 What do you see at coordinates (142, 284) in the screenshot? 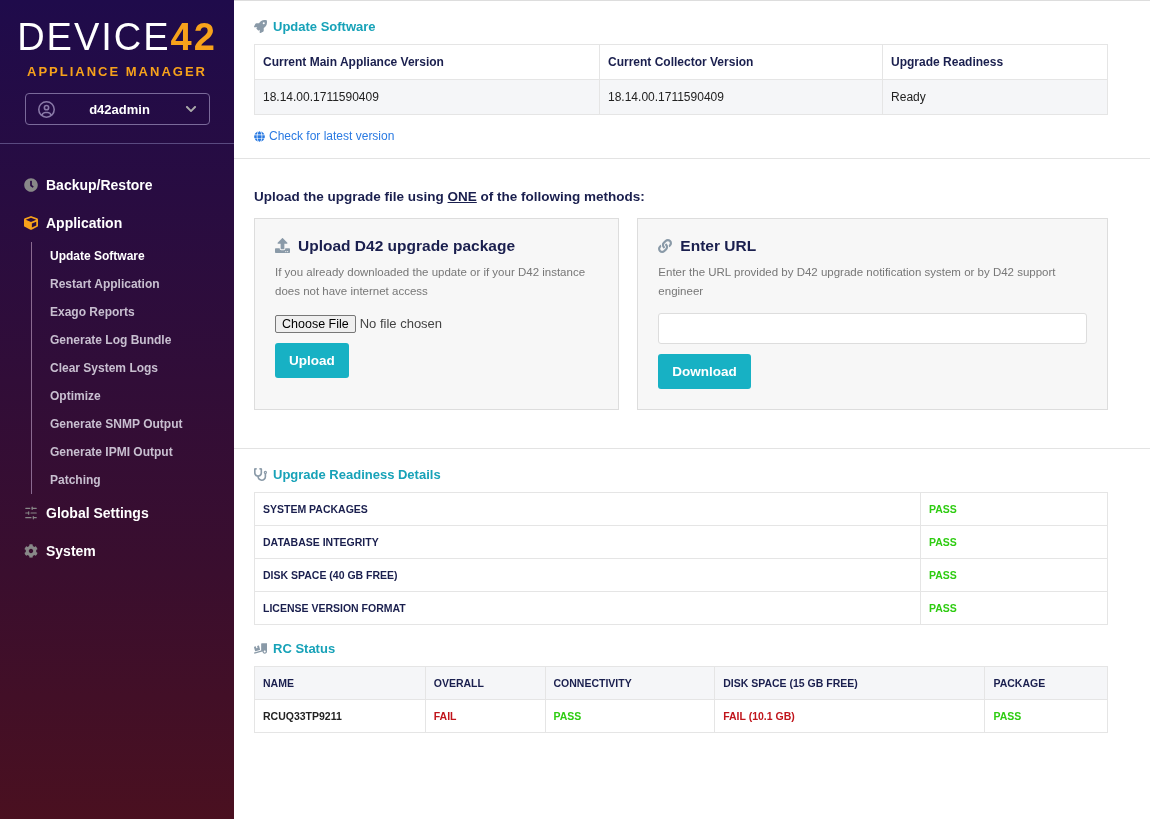
I see `nav-subitem: Restart Application` at bounding box center [142, 284].